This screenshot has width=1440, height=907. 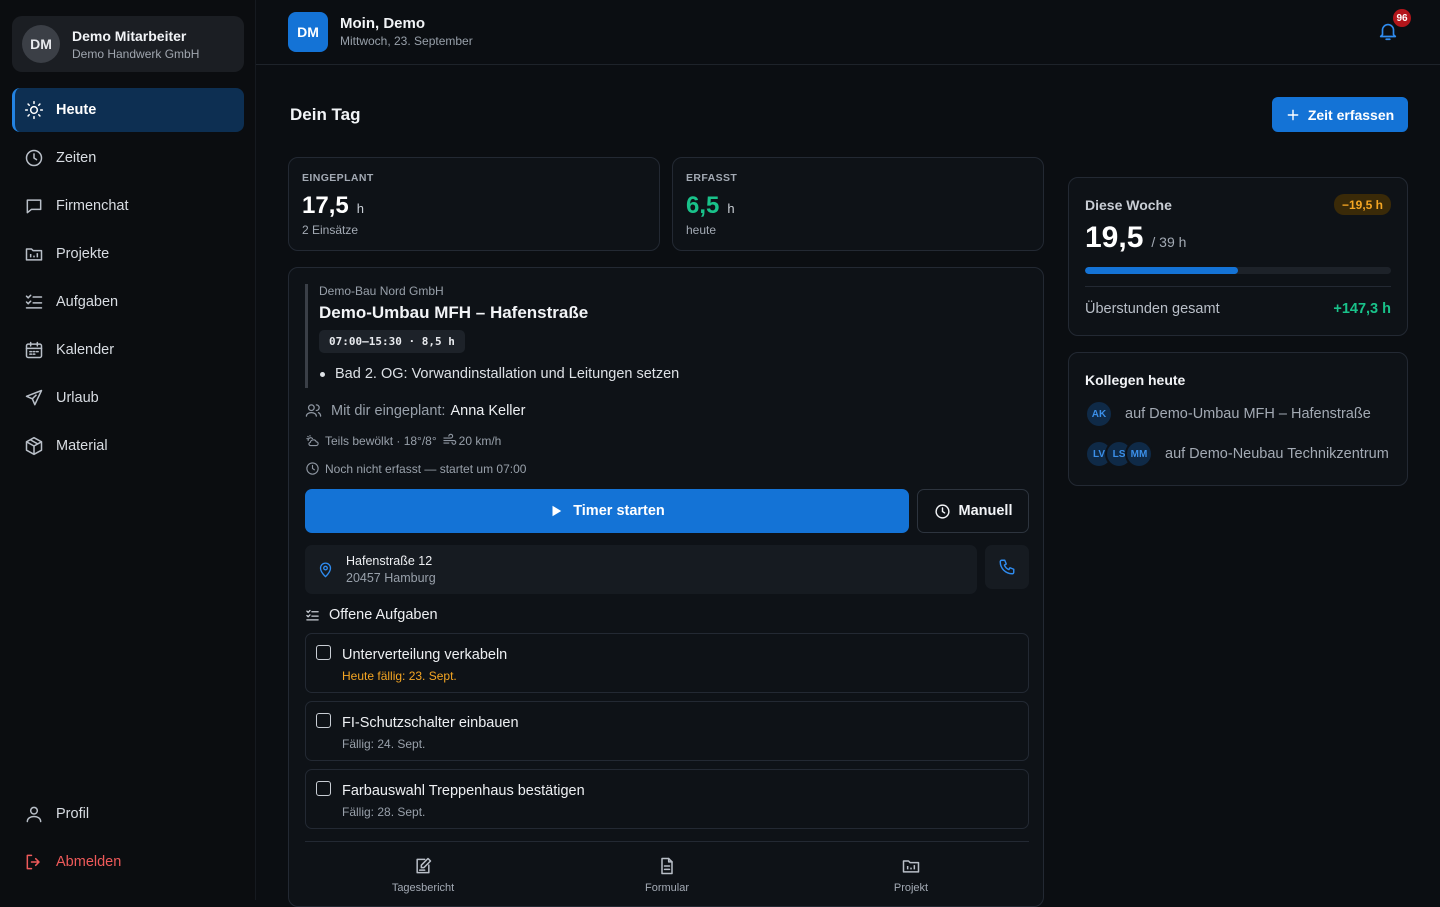 I want to click on nav-item-heute: Heute, so click(x=128, y=110).